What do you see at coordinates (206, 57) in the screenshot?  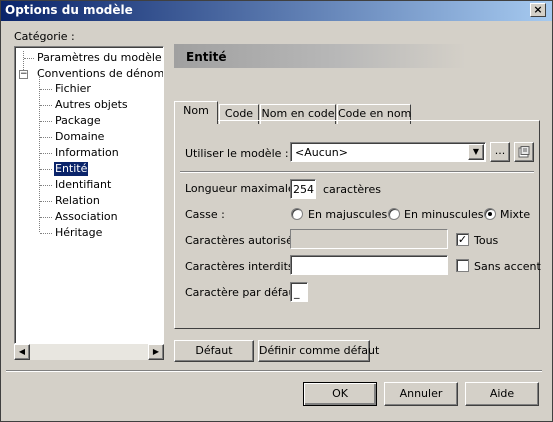 I see `panel-header-title: Entité` at bounding box center [206, 57].